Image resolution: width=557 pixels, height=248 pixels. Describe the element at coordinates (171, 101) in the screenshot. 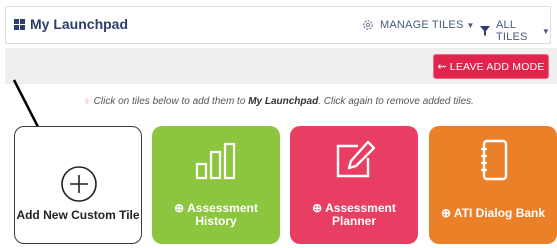

I see `hint-text-before: Click on tiles below to add them to` at that location.